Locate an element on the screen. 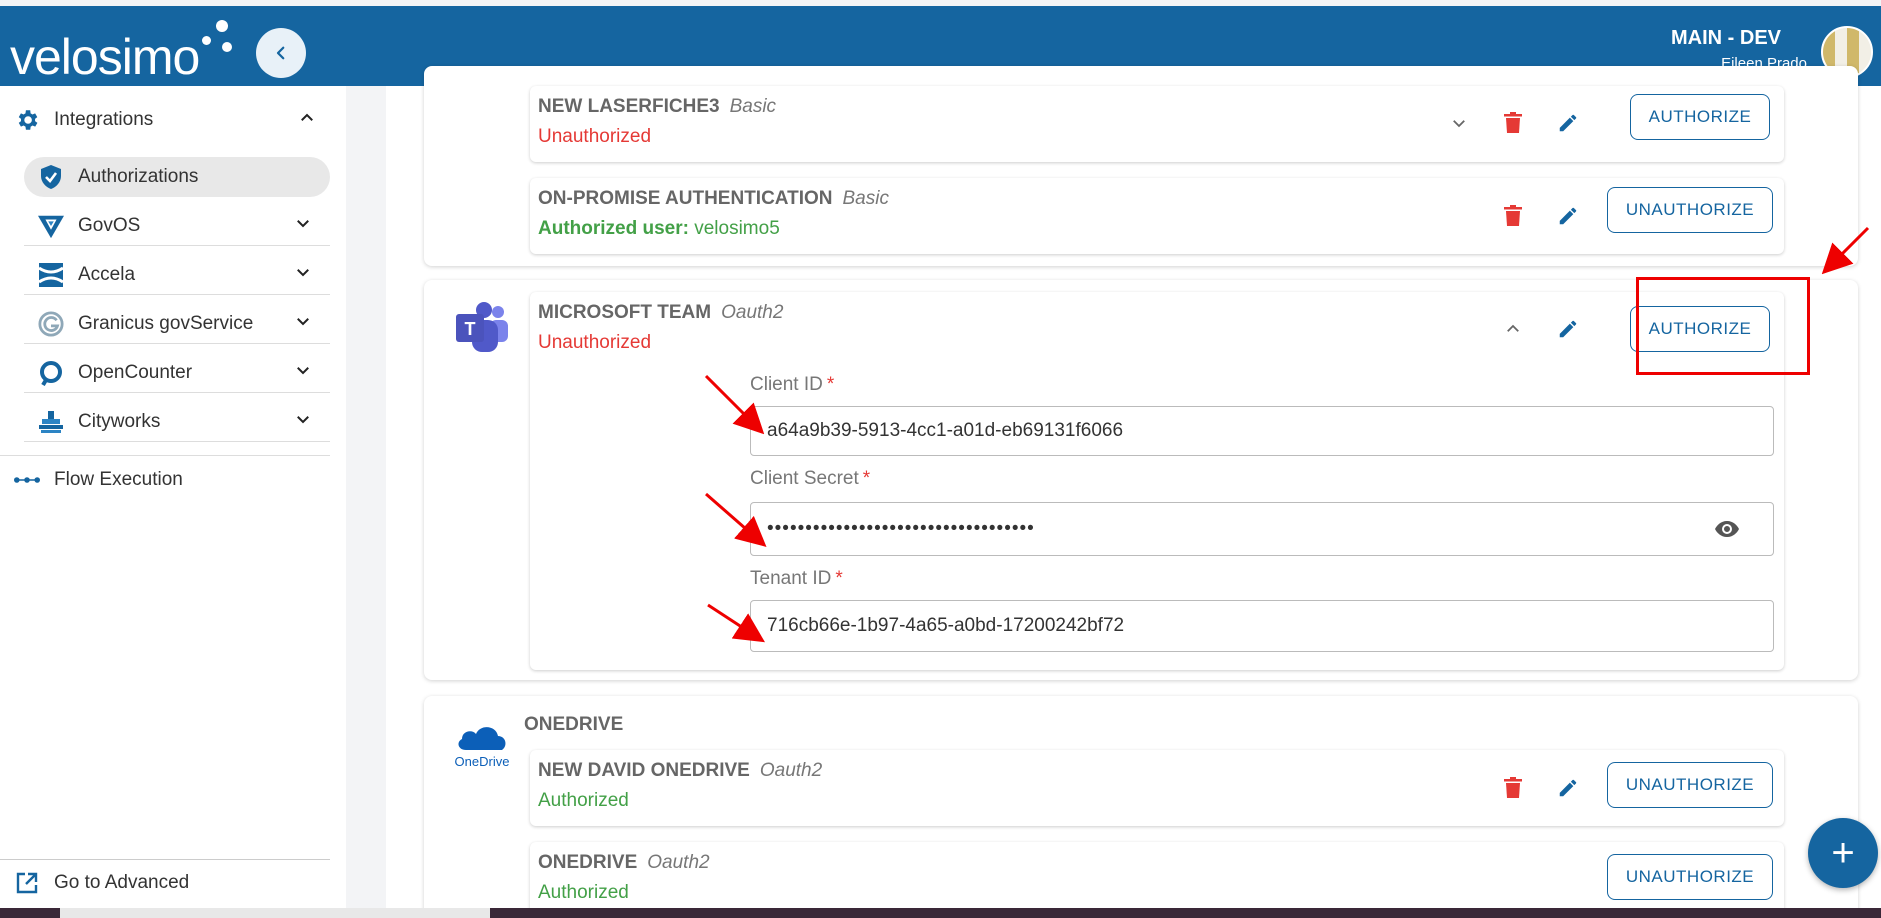  add-integration-button: + is located at coordinates (1843, 853).